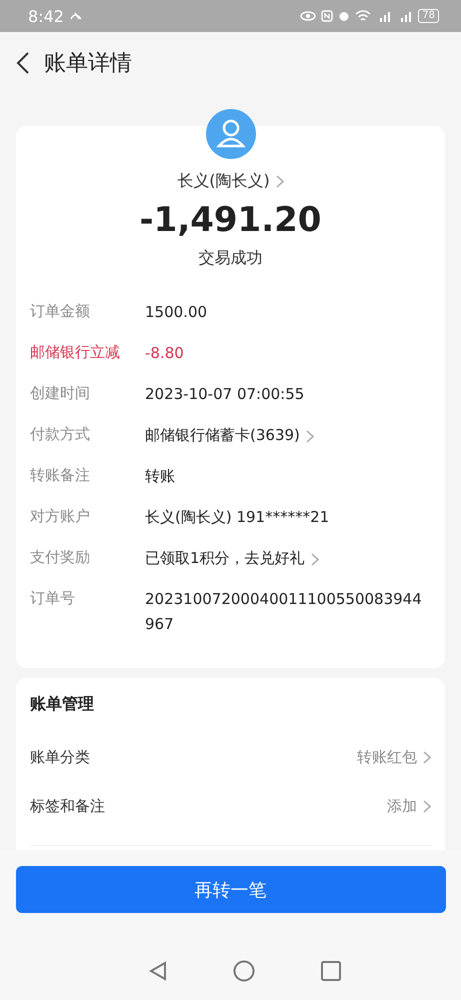 Image resolution: width=461 pixels, height=1000 pixels. Describe the element at coordinates (53, 598) in the screenshot. I see `detail-label: 订单号` at that location.